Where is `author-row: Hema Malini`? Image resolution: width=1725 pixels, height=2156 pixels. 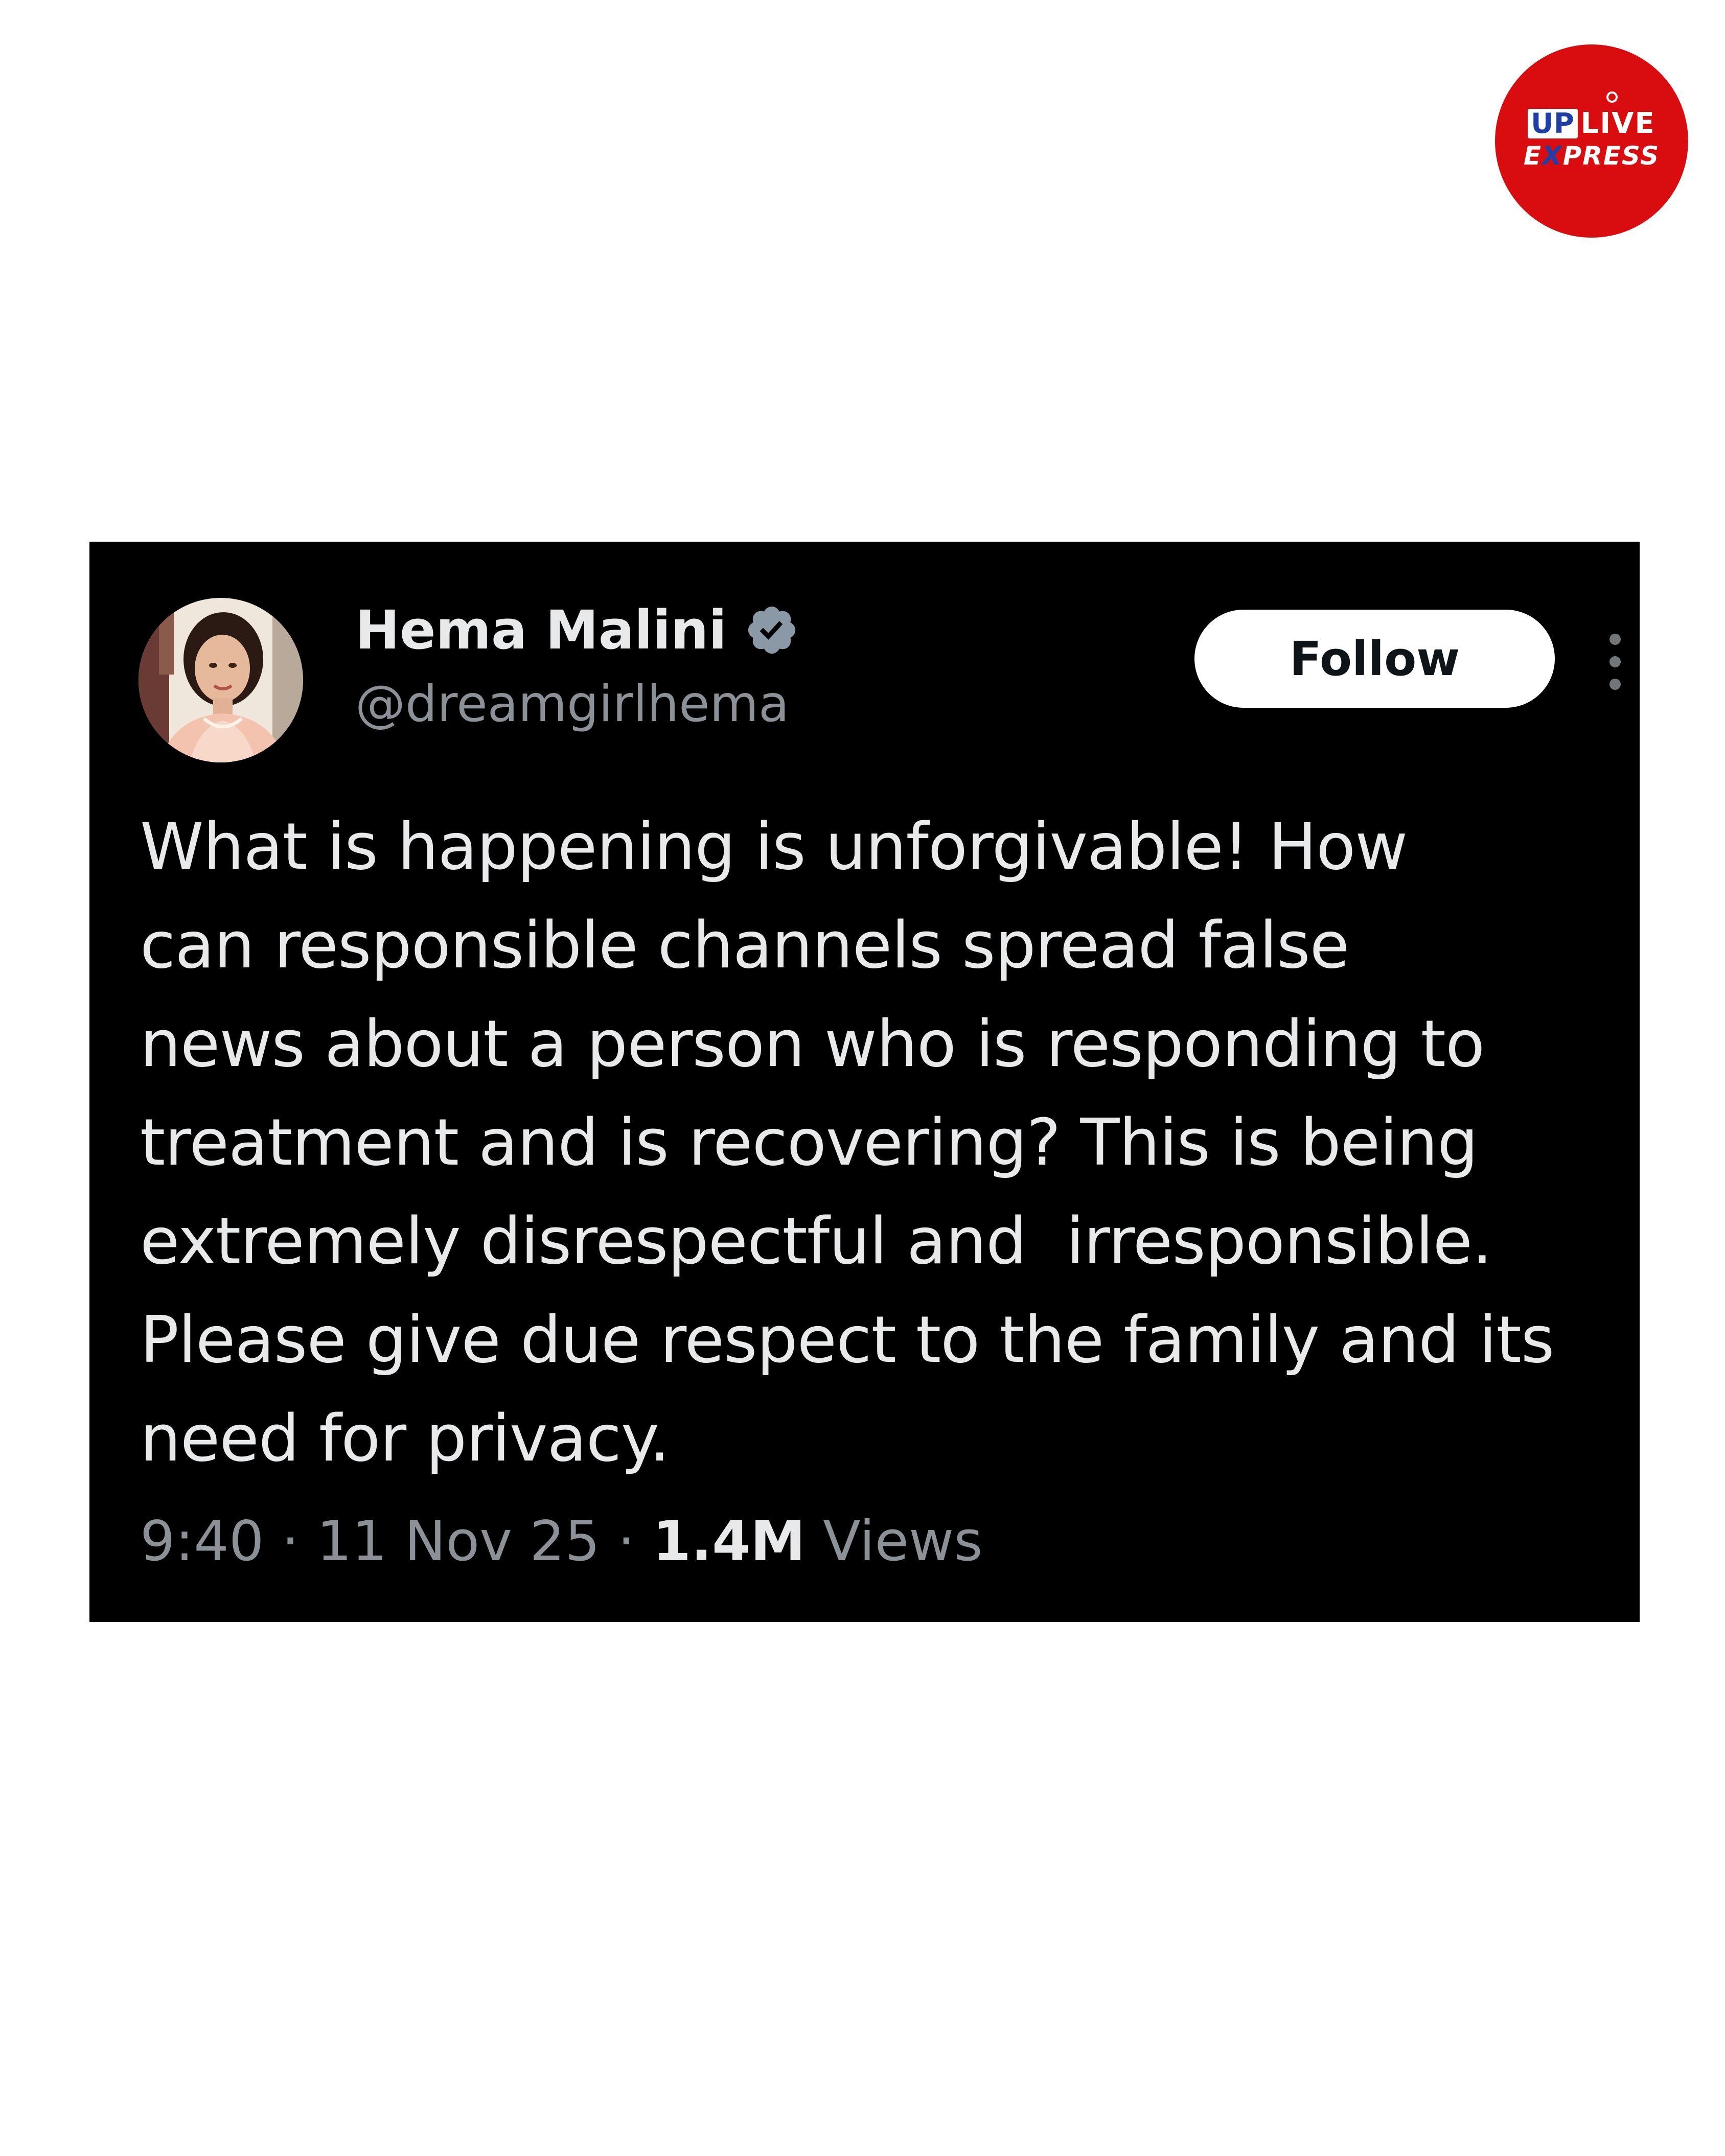
author-row: Hema Malini is located at coordinates (577, 630).